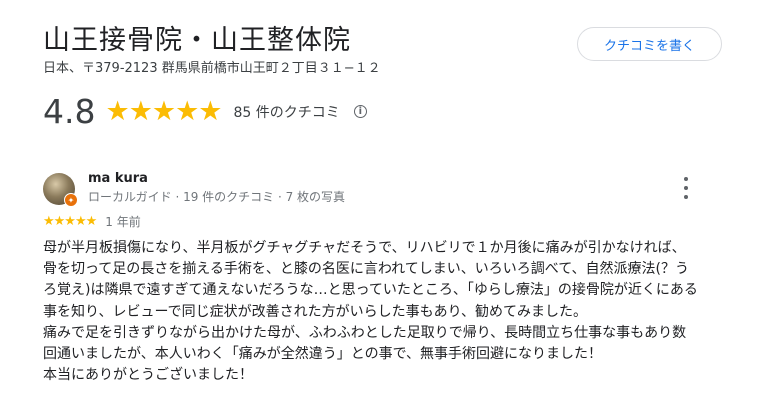 The height and width of the screenshot is (405, 762). What do you see at coordinates (163, 111) in the screenshot?
I see `rating-stars-icon: ★★★★★` at bounding box center [163, 111].